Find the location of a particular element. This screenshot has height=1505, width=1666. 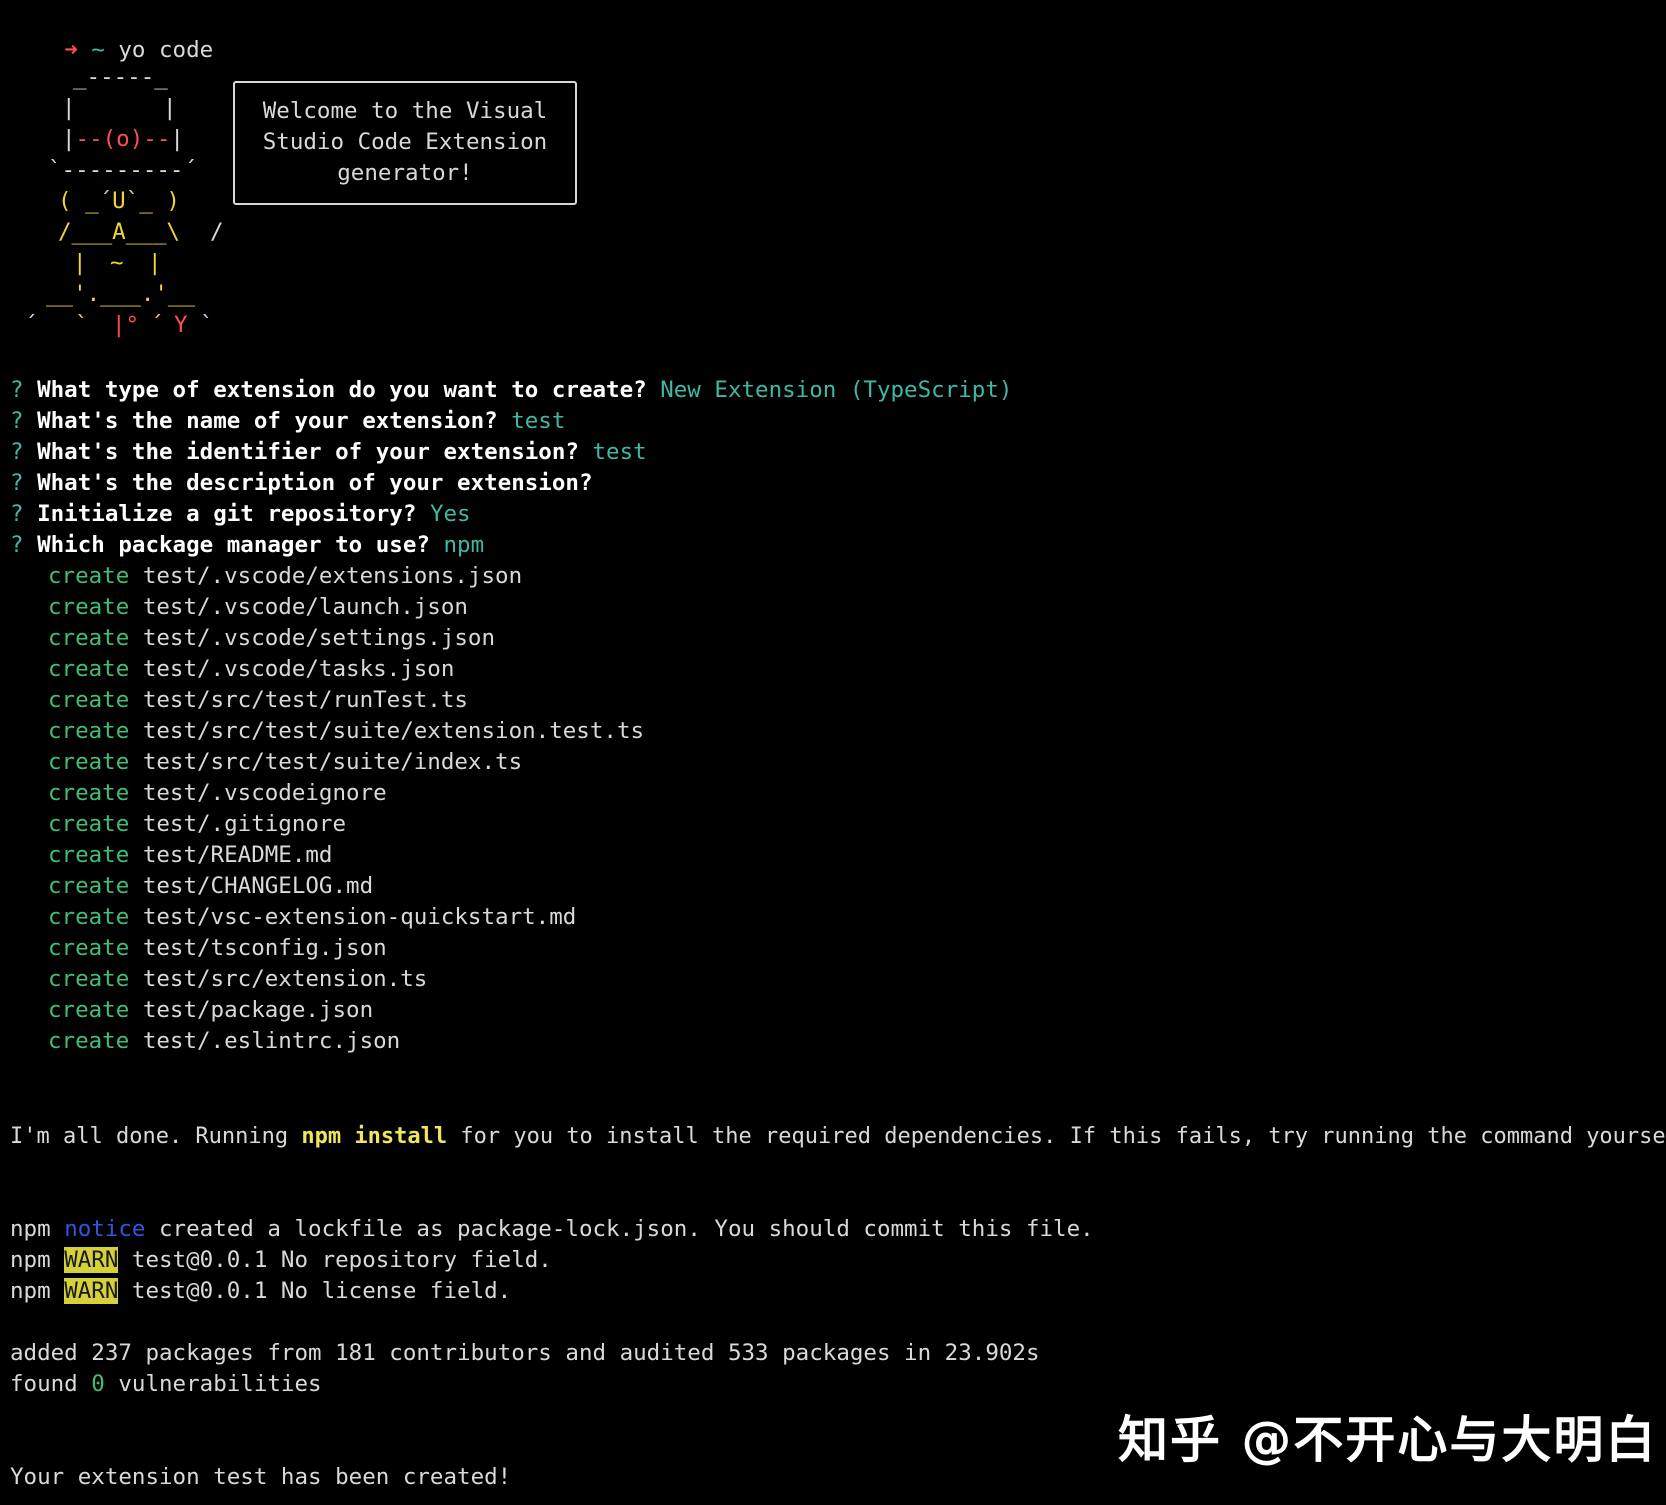

prompt-command: yo code is located at coordinates (166, 50).